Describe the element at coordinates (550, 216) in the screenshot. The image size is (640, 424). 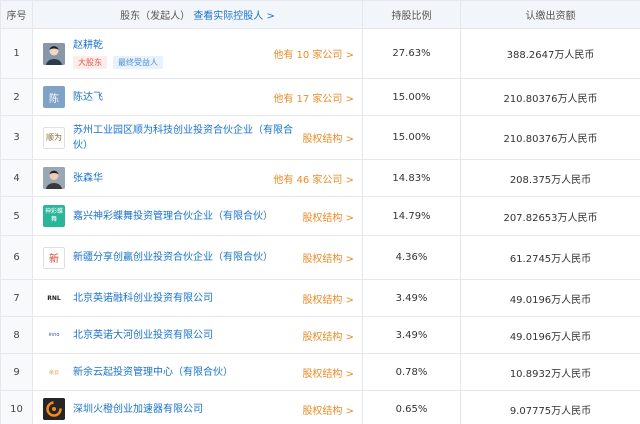
I see `capital-cell: 207.82653万人民币` at that location.